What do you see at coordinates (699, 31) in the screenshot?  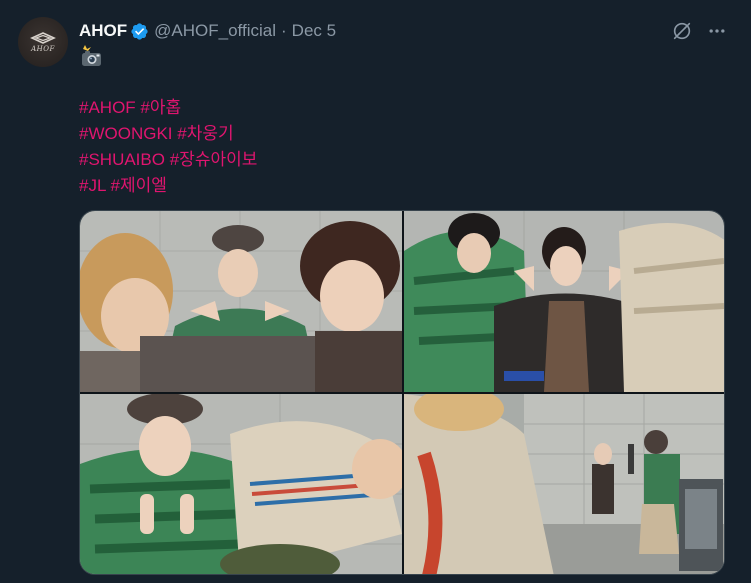 I see `tweet-actions` at bounding box center [699, 31].